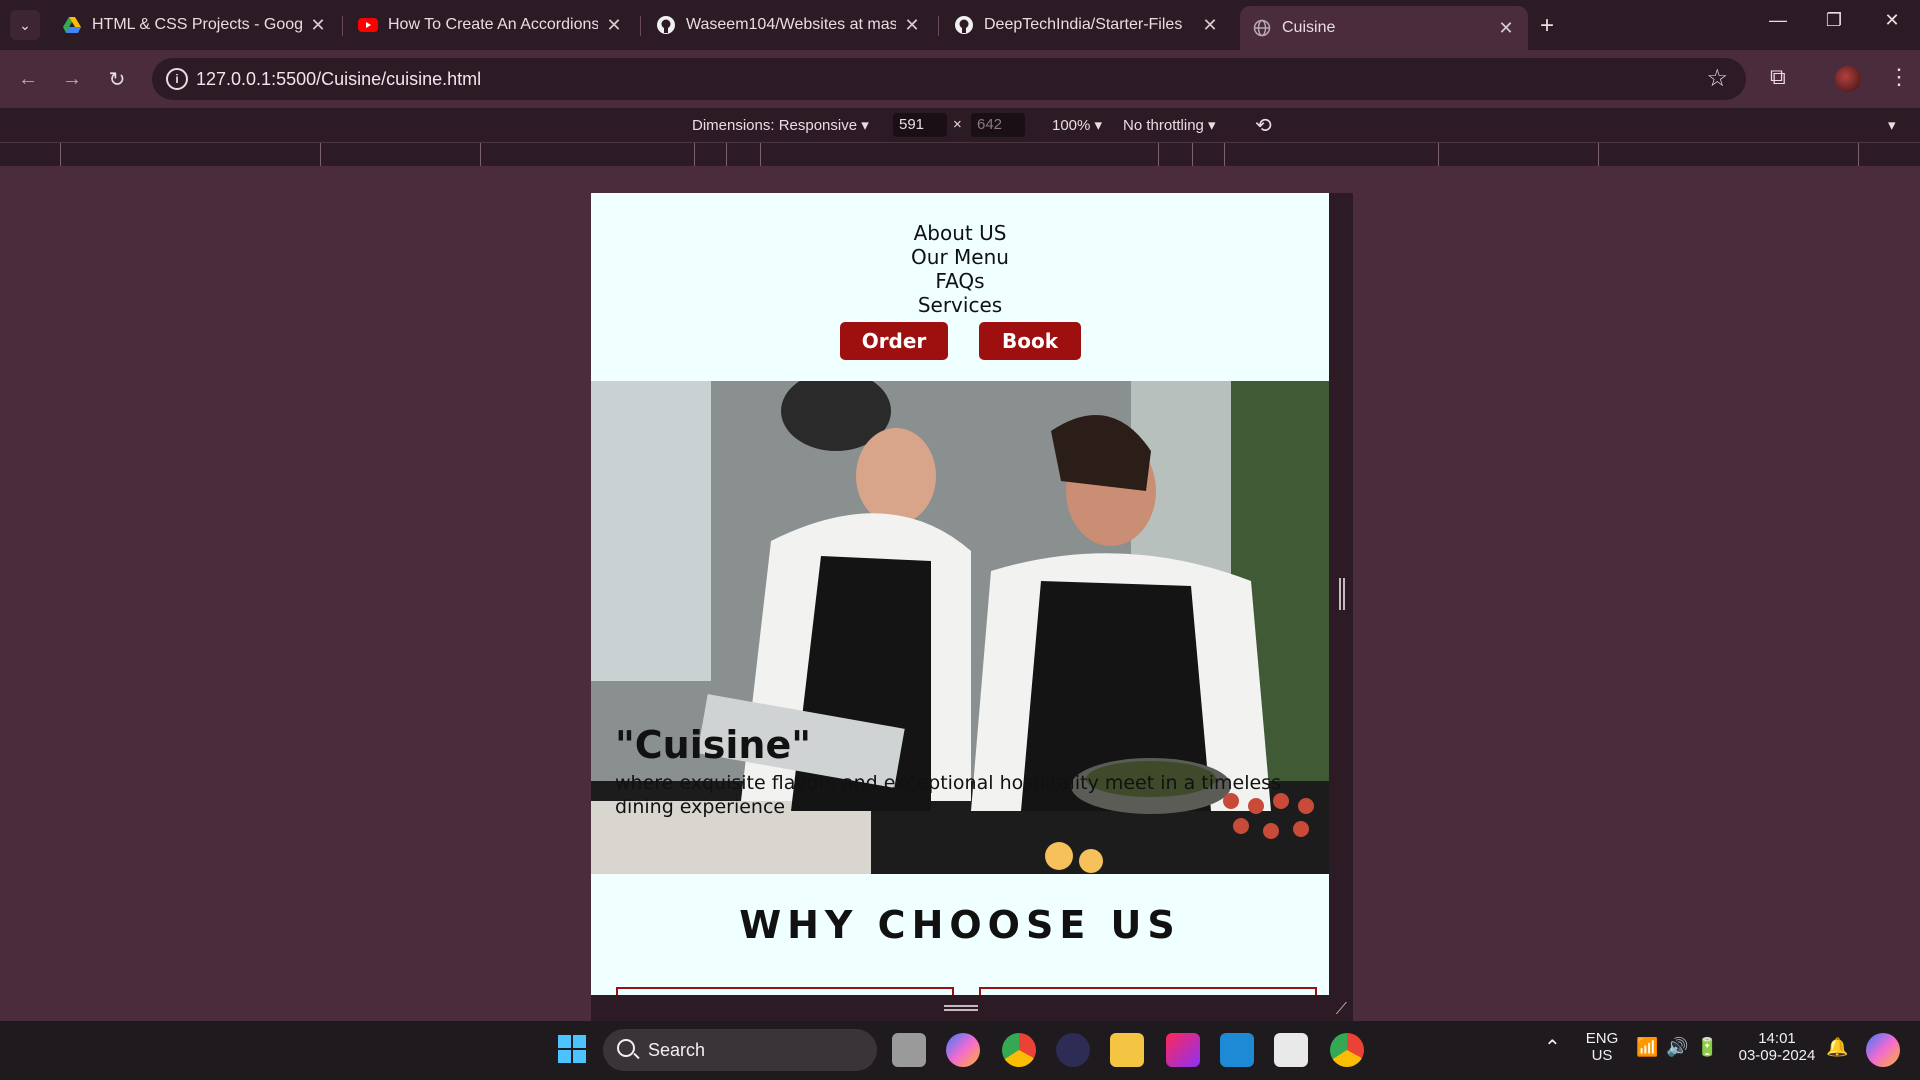  What do you see at coordinates (713, 745) in the screenshot?
I see `hero-title: "Cuisine"` at bounding box center [713, 745].